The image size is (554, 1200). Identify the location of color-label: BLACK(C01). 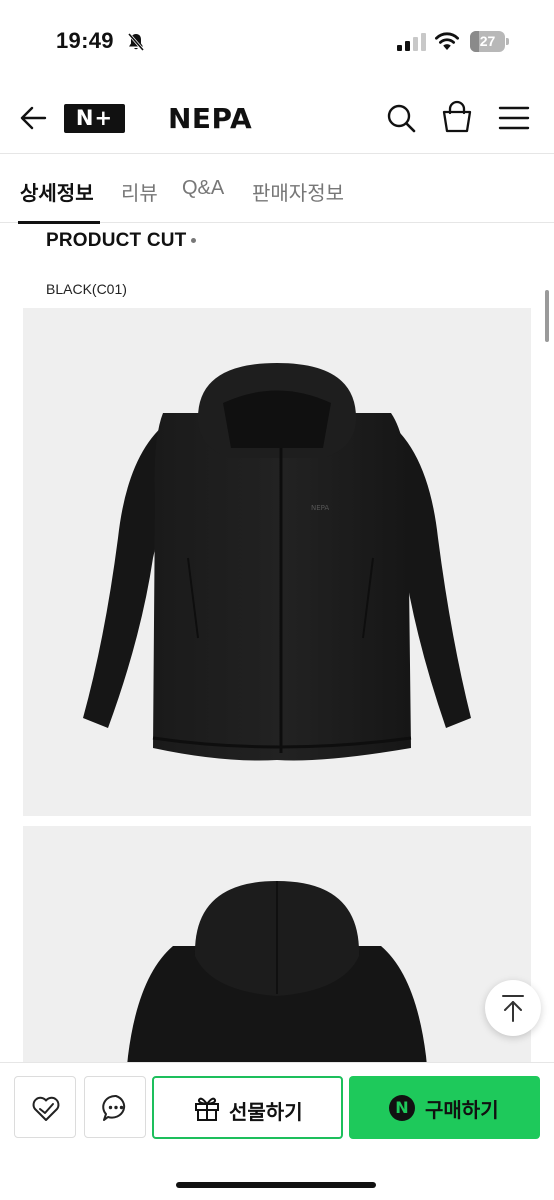
(86, 289).